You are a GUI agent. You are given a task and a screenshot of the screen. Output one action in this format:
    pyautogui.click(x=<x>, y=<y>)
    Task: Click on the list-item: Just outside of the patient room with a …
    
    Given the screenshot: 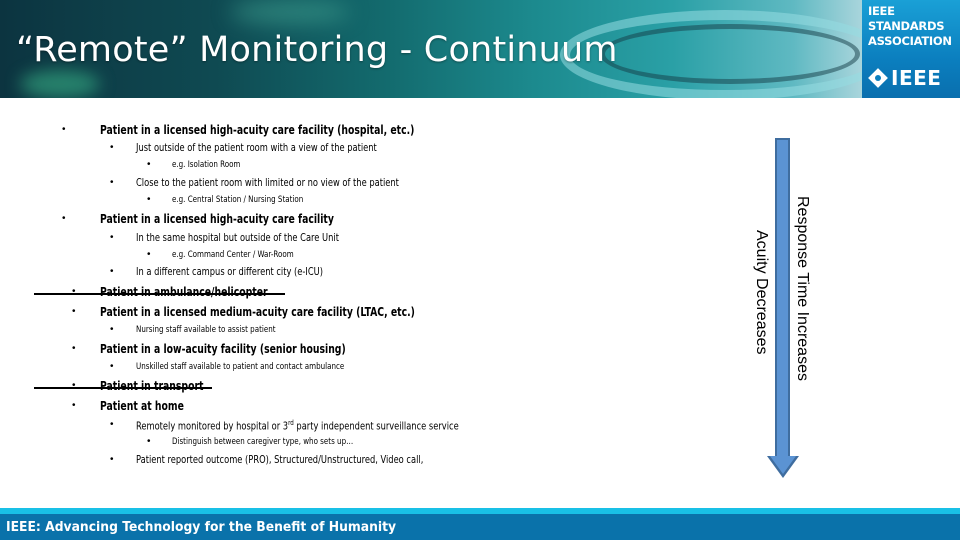 What is the action you would take?
    pyautogui.click(x=256, y=148)
    